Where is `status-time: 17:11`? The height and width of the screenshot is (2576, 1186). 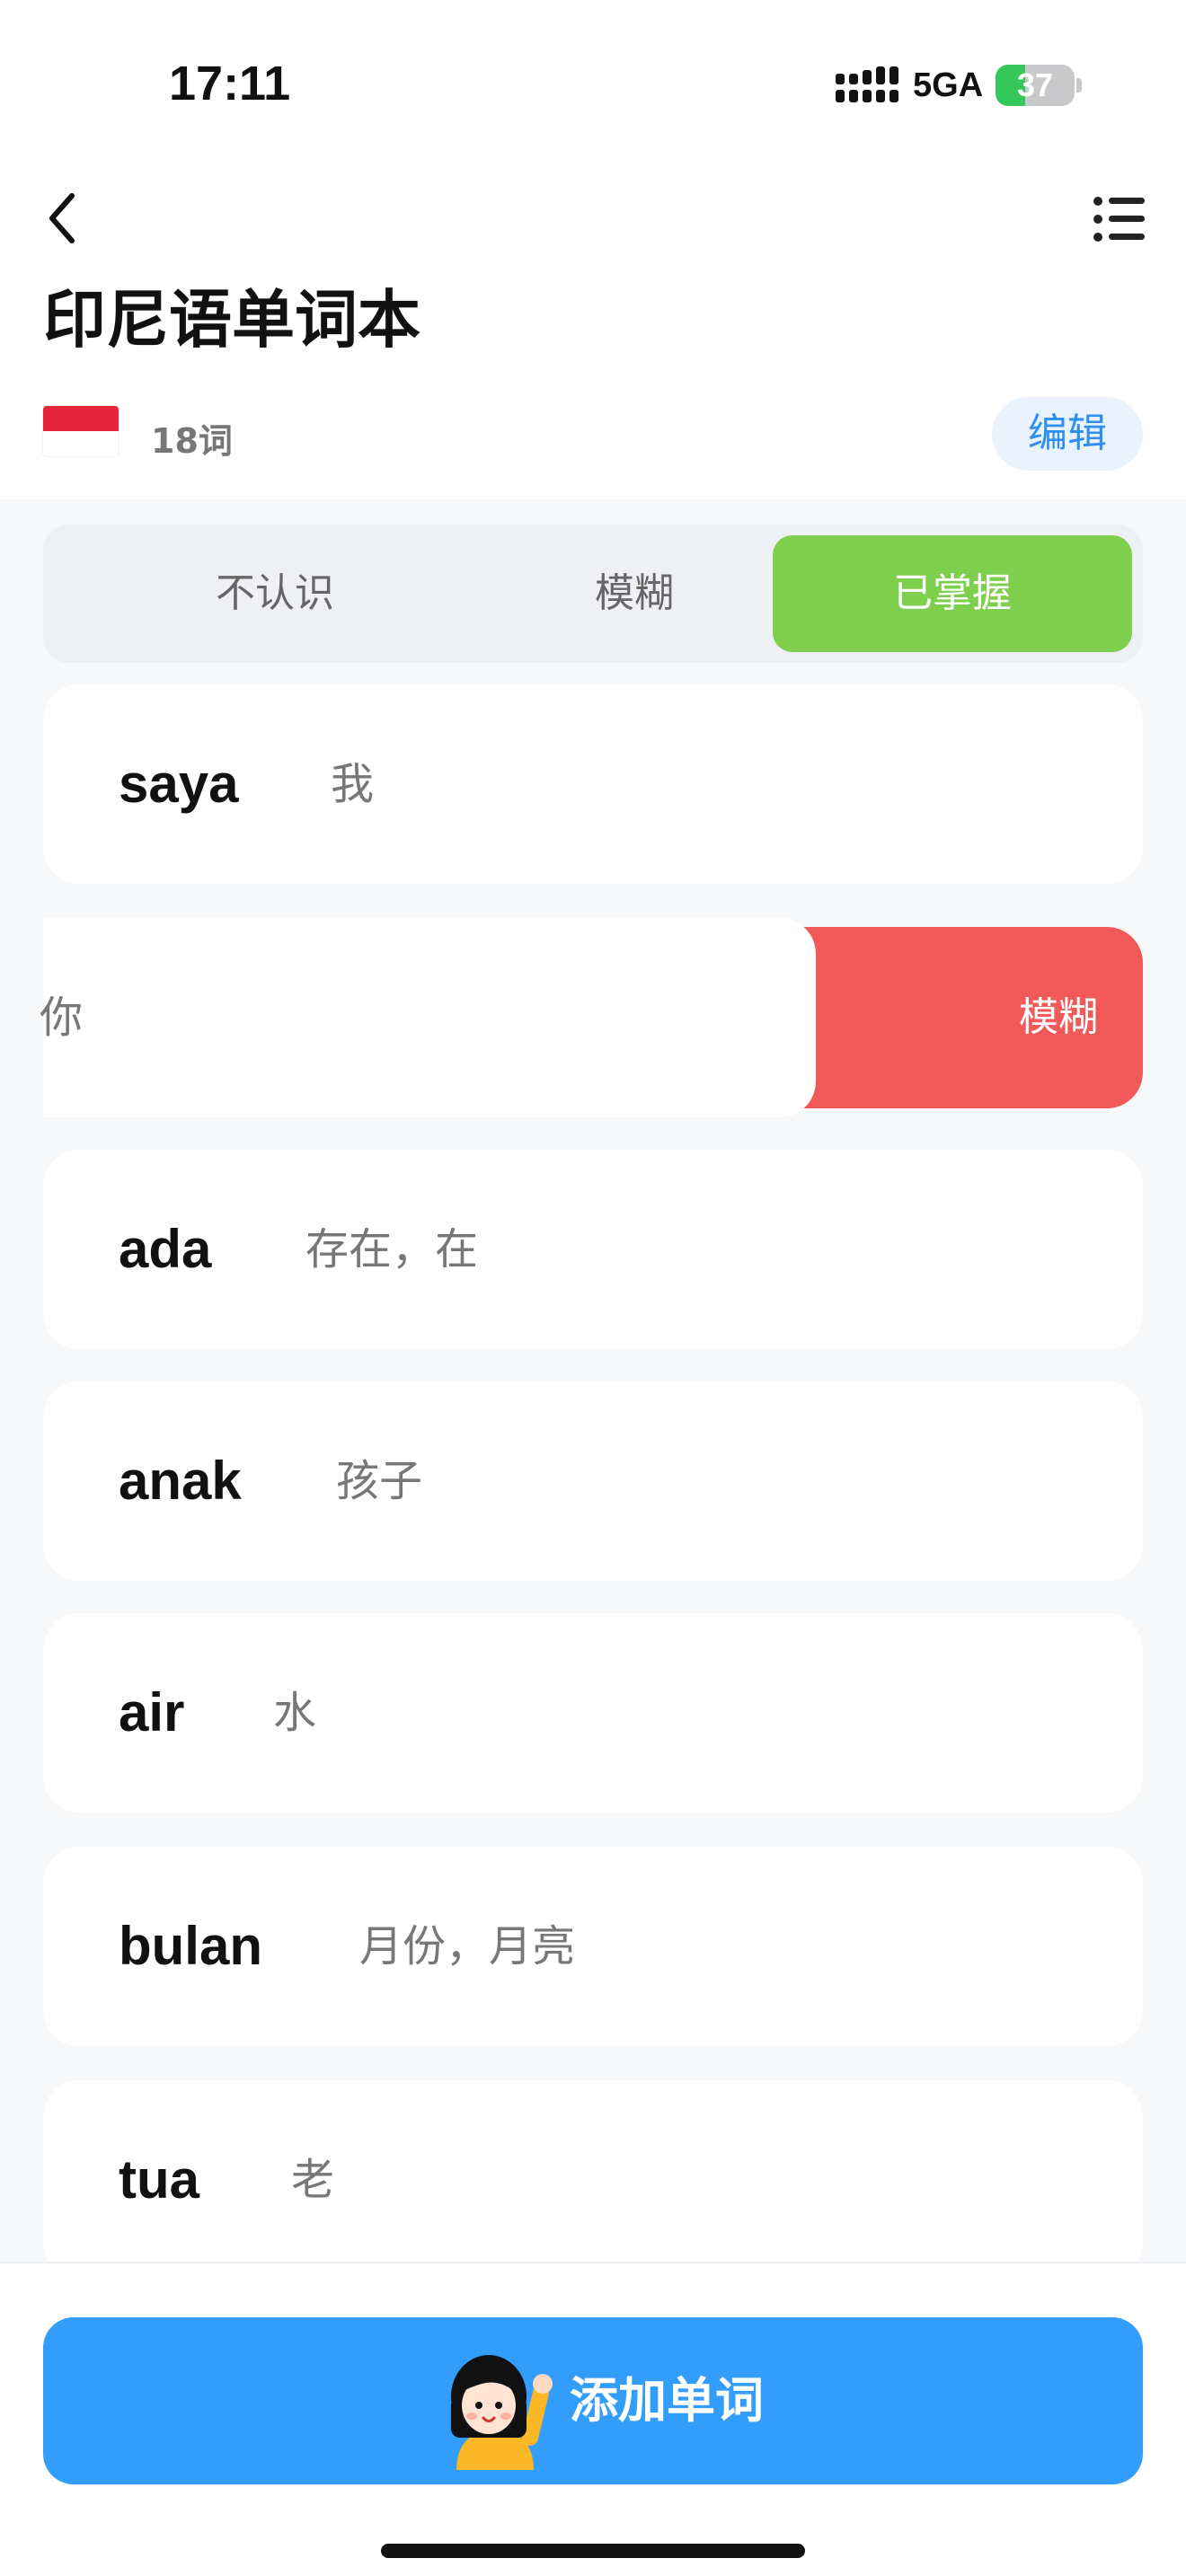 status-time: 17:11 is located at coordinates (230, 83).